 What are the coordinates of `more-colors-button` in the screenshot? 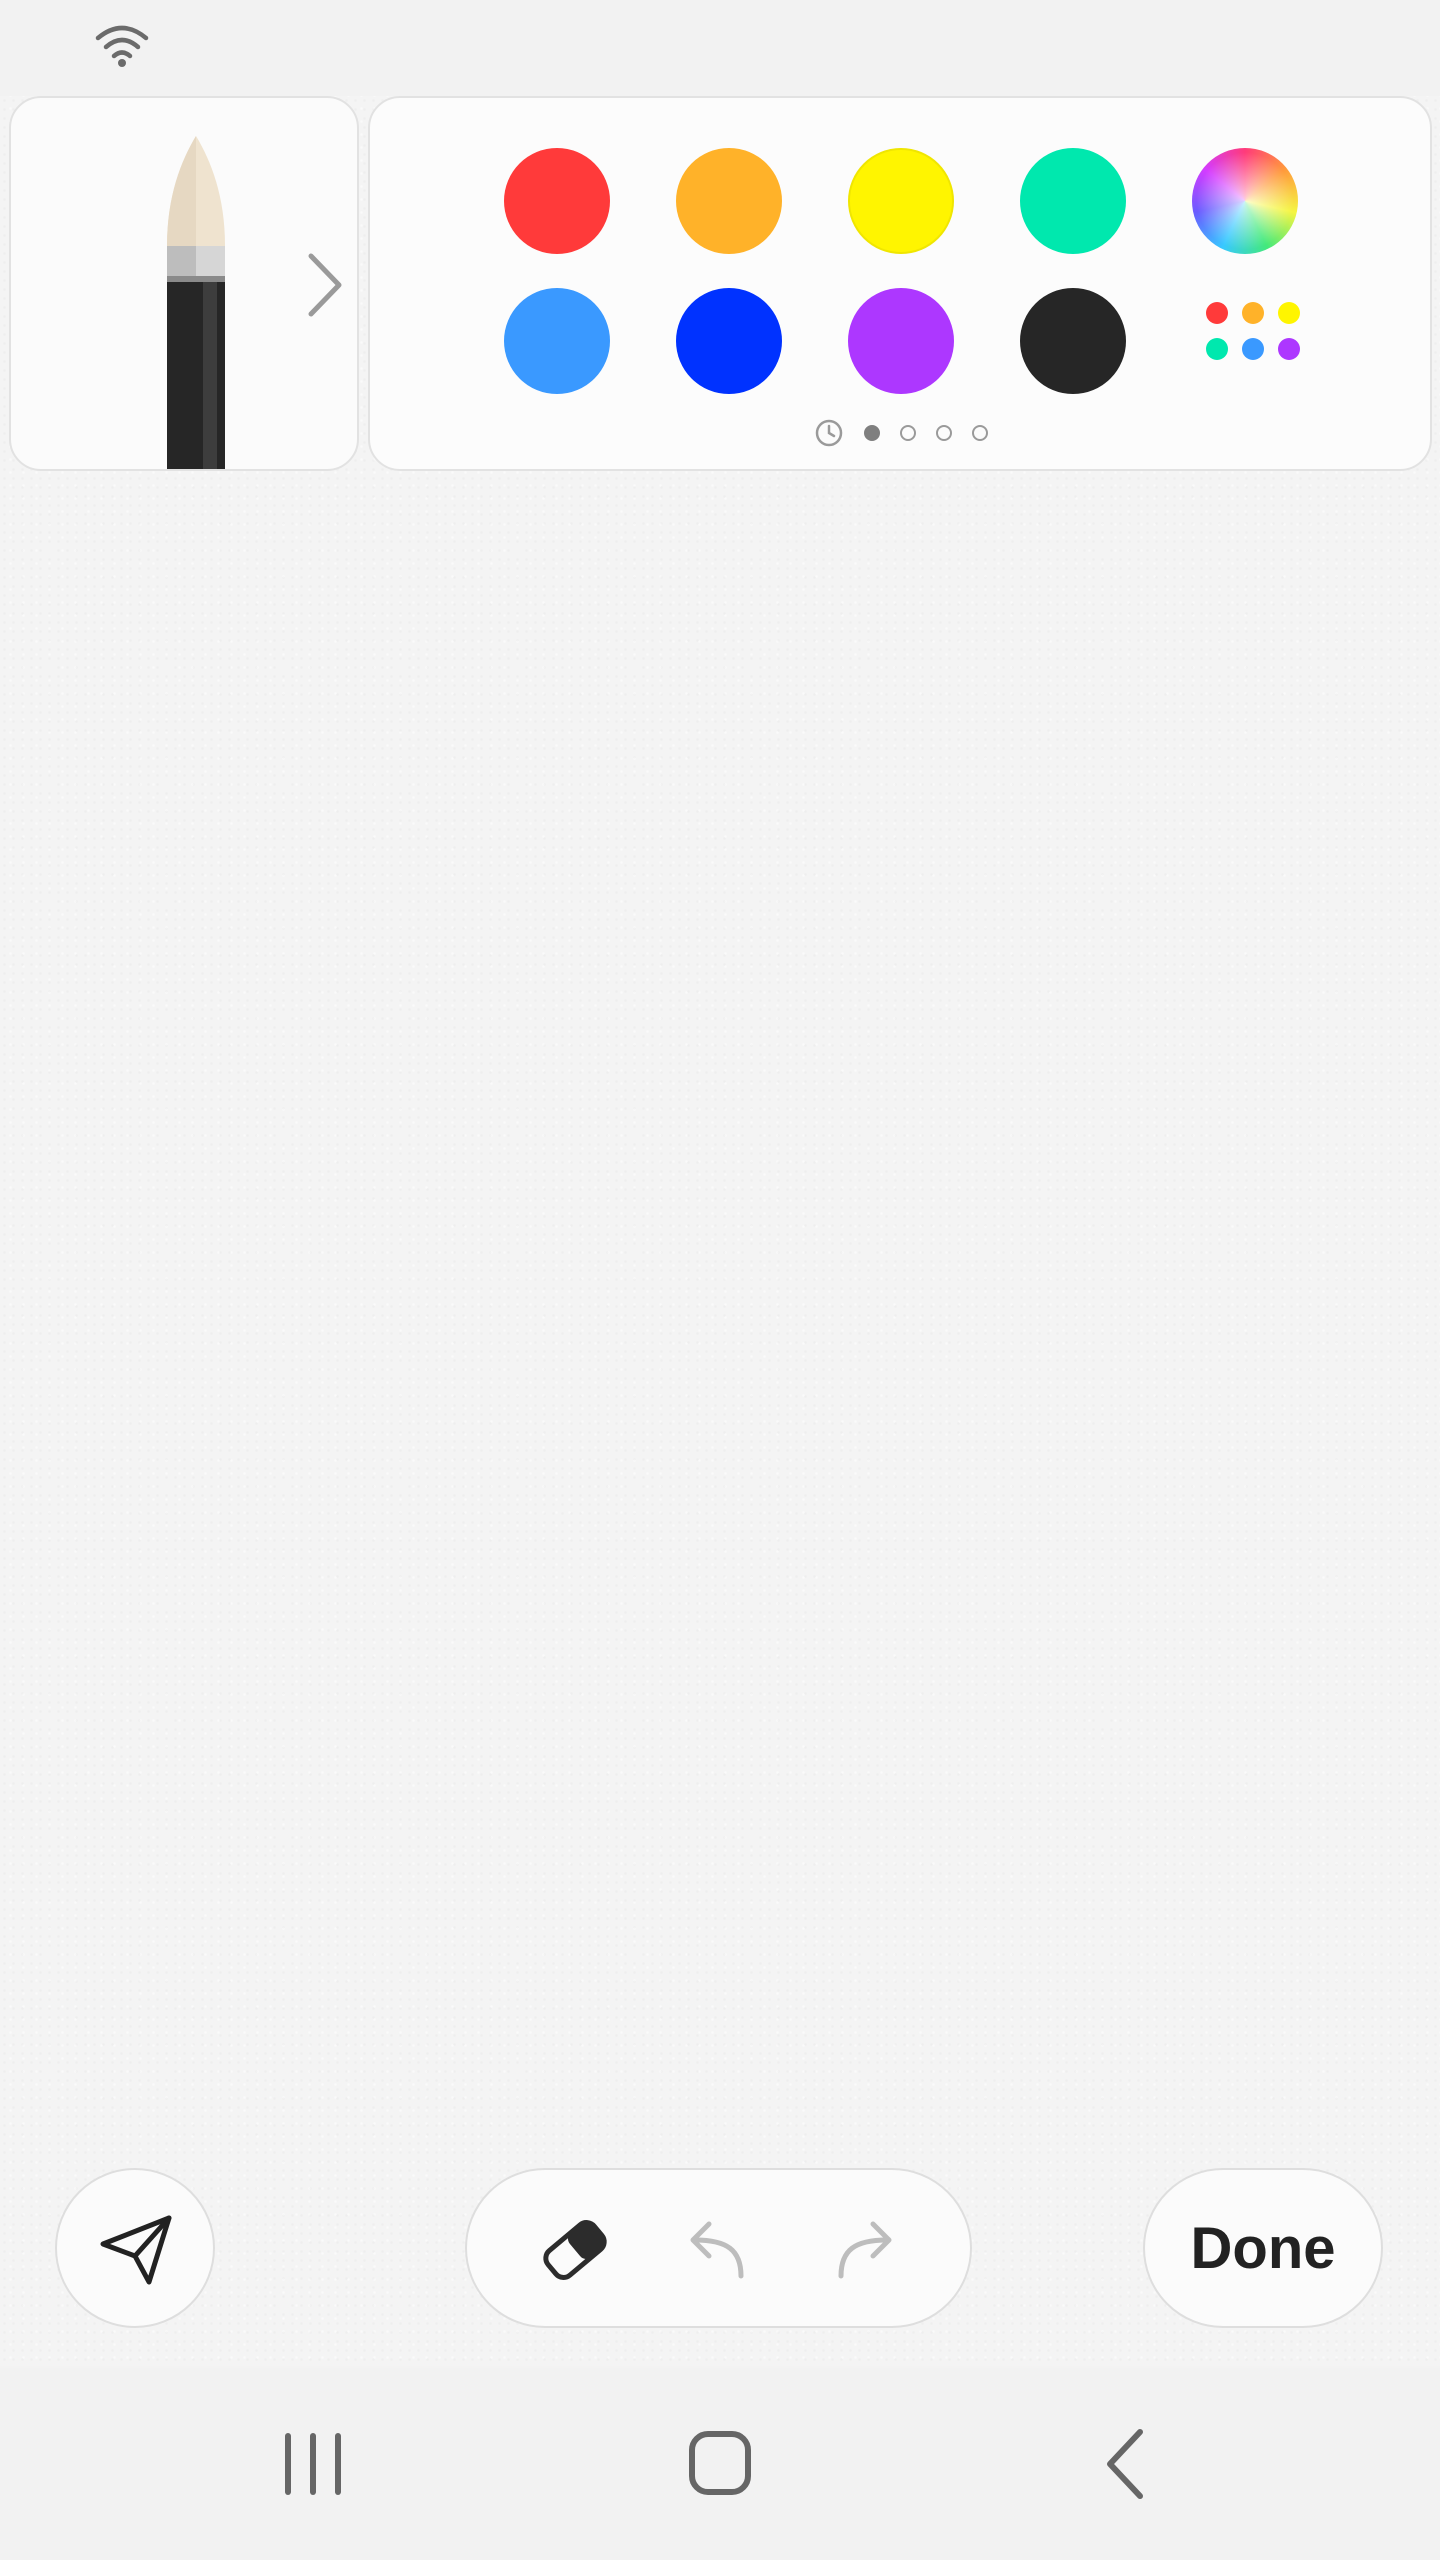 It's located at (1246, 341).